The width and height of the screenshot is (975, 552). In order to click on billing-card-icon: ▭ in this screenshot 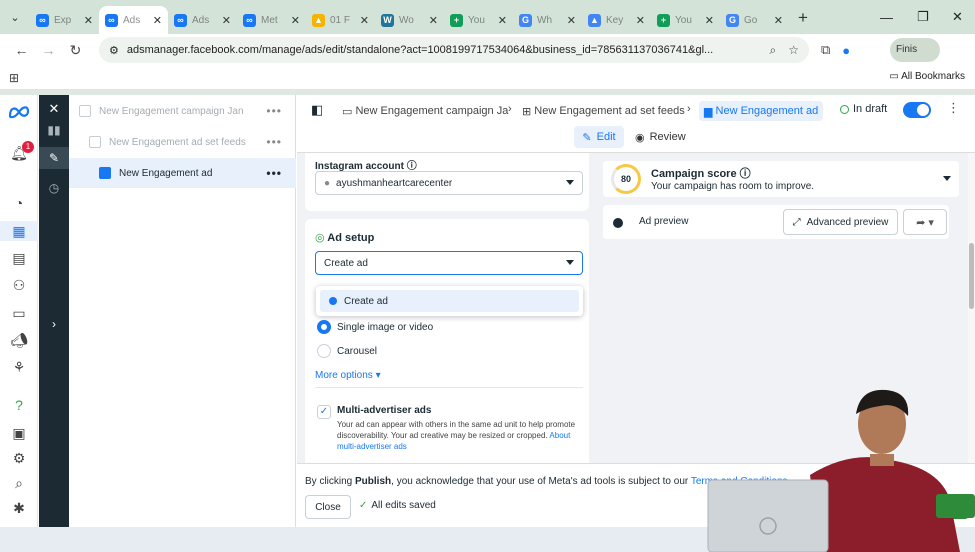, I will do `click(19, 313)`.